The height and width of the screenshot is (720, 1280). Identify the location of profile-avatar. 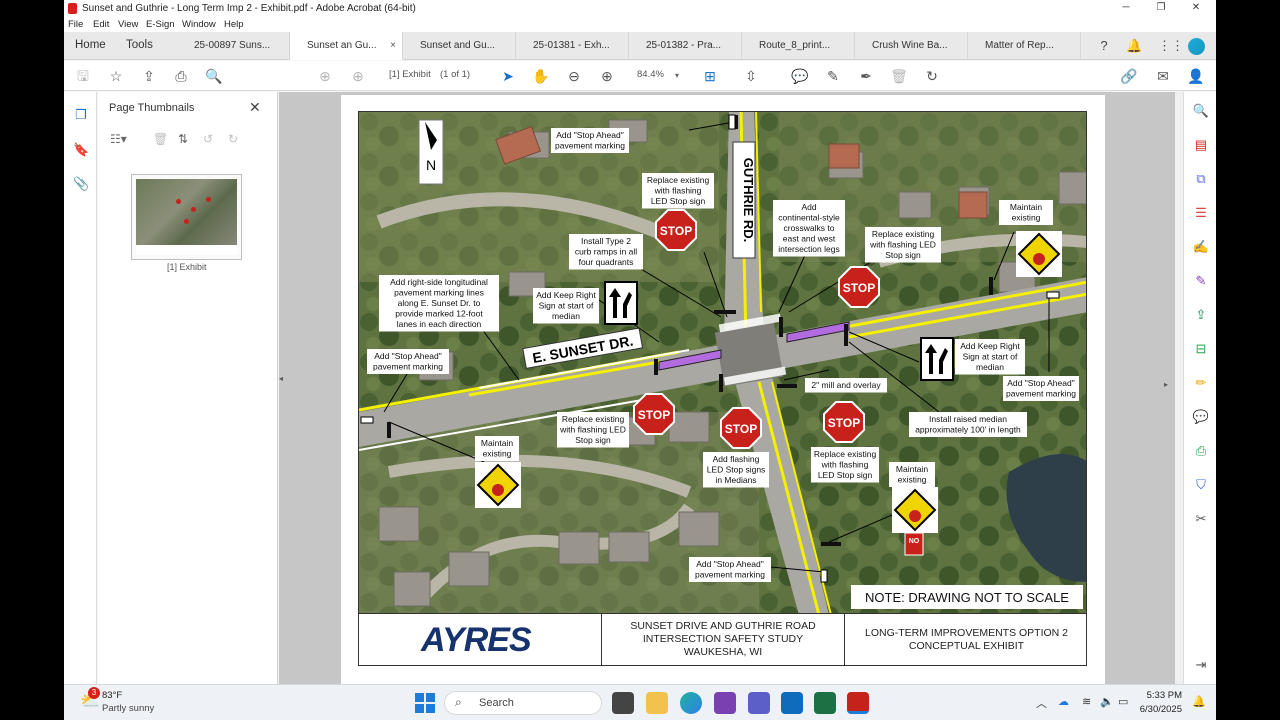
(1196, 46).